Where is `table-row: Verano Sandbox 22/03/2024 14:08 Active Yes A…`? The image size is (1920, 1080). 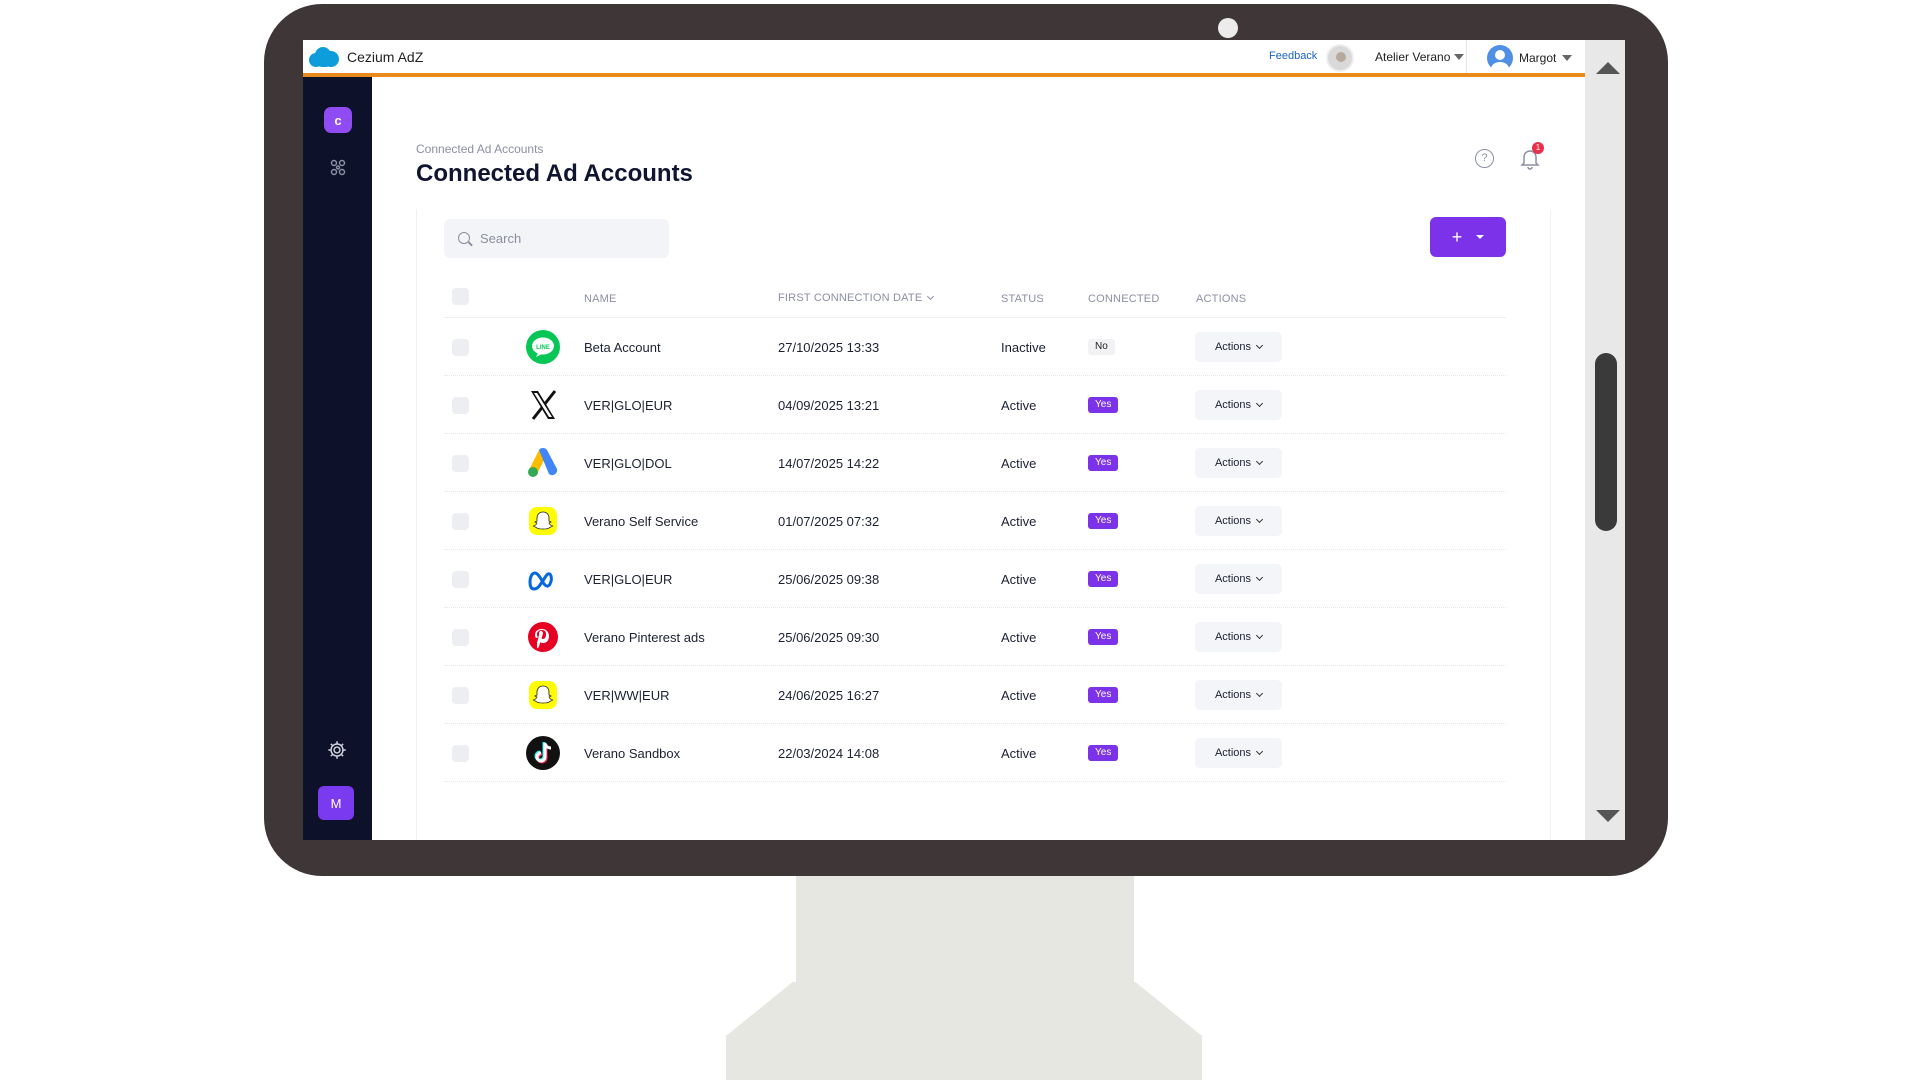 table-row: Verano Sandbox 22/03/2024 14:08 Active Yes A… is located at coordinates (975, 753).